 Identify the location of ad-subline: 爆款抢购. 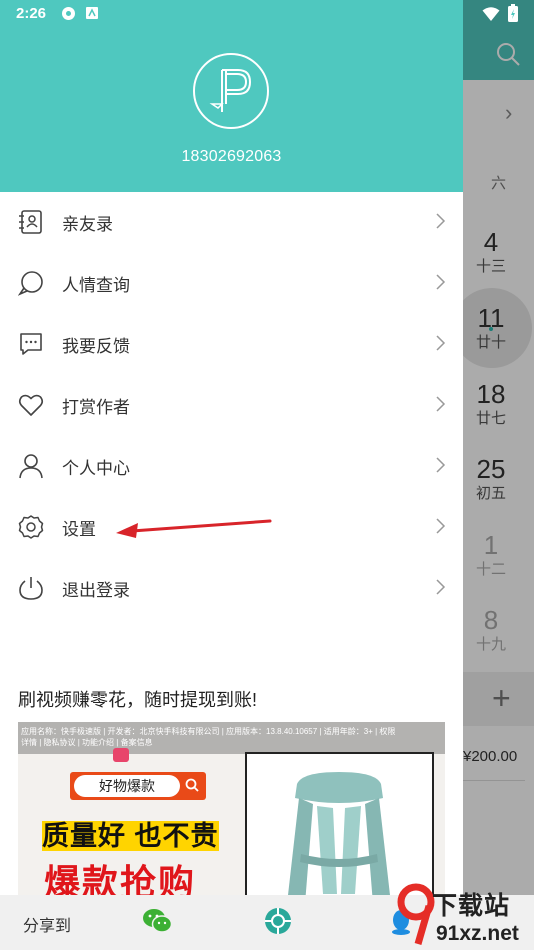
(120, 878).